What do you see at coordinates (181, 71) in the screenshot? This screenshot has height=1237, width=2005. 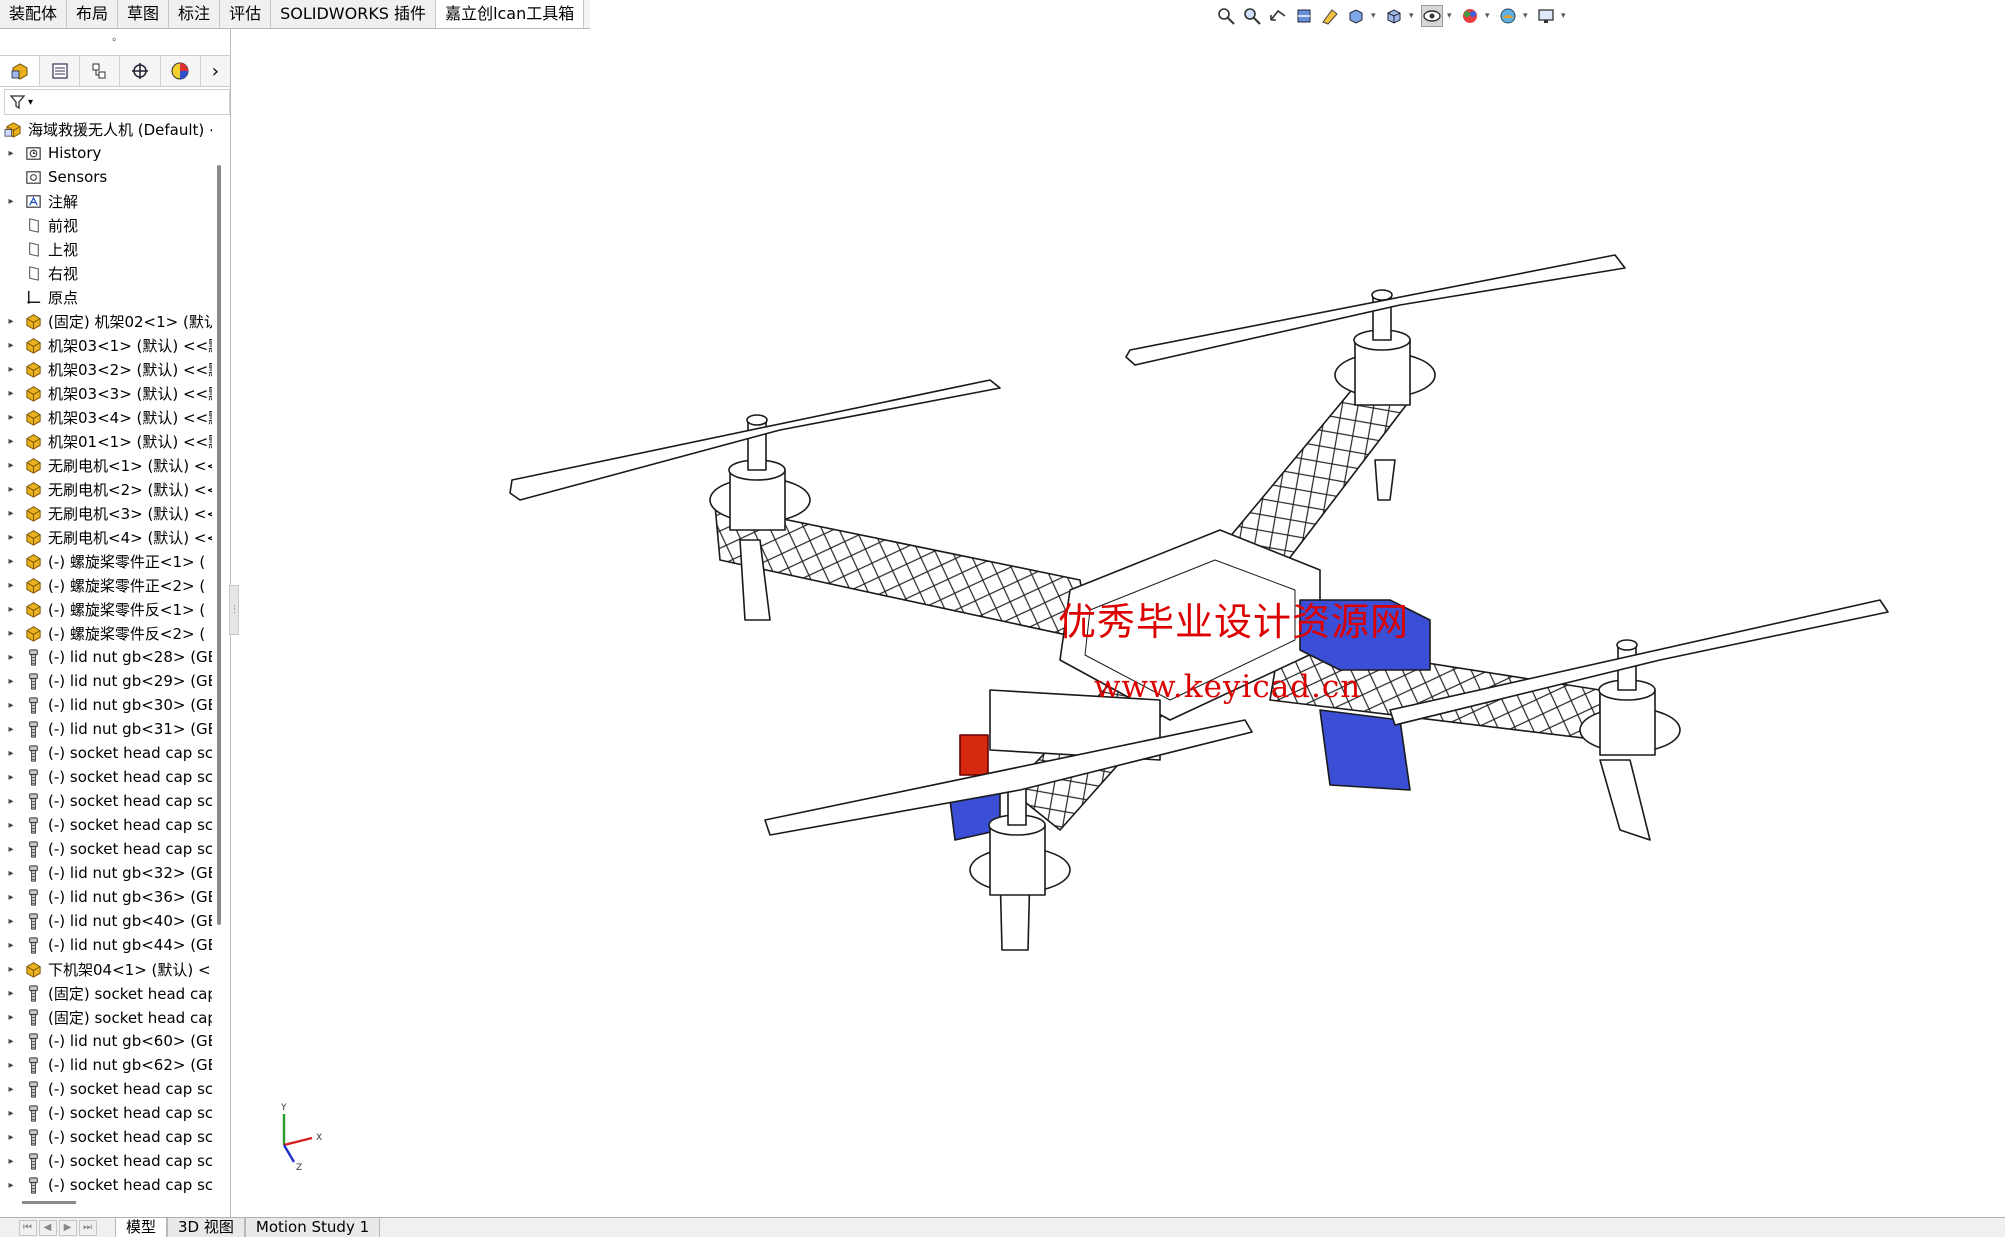 I see `displaymanager-icon` at bounding box center [181, 71].